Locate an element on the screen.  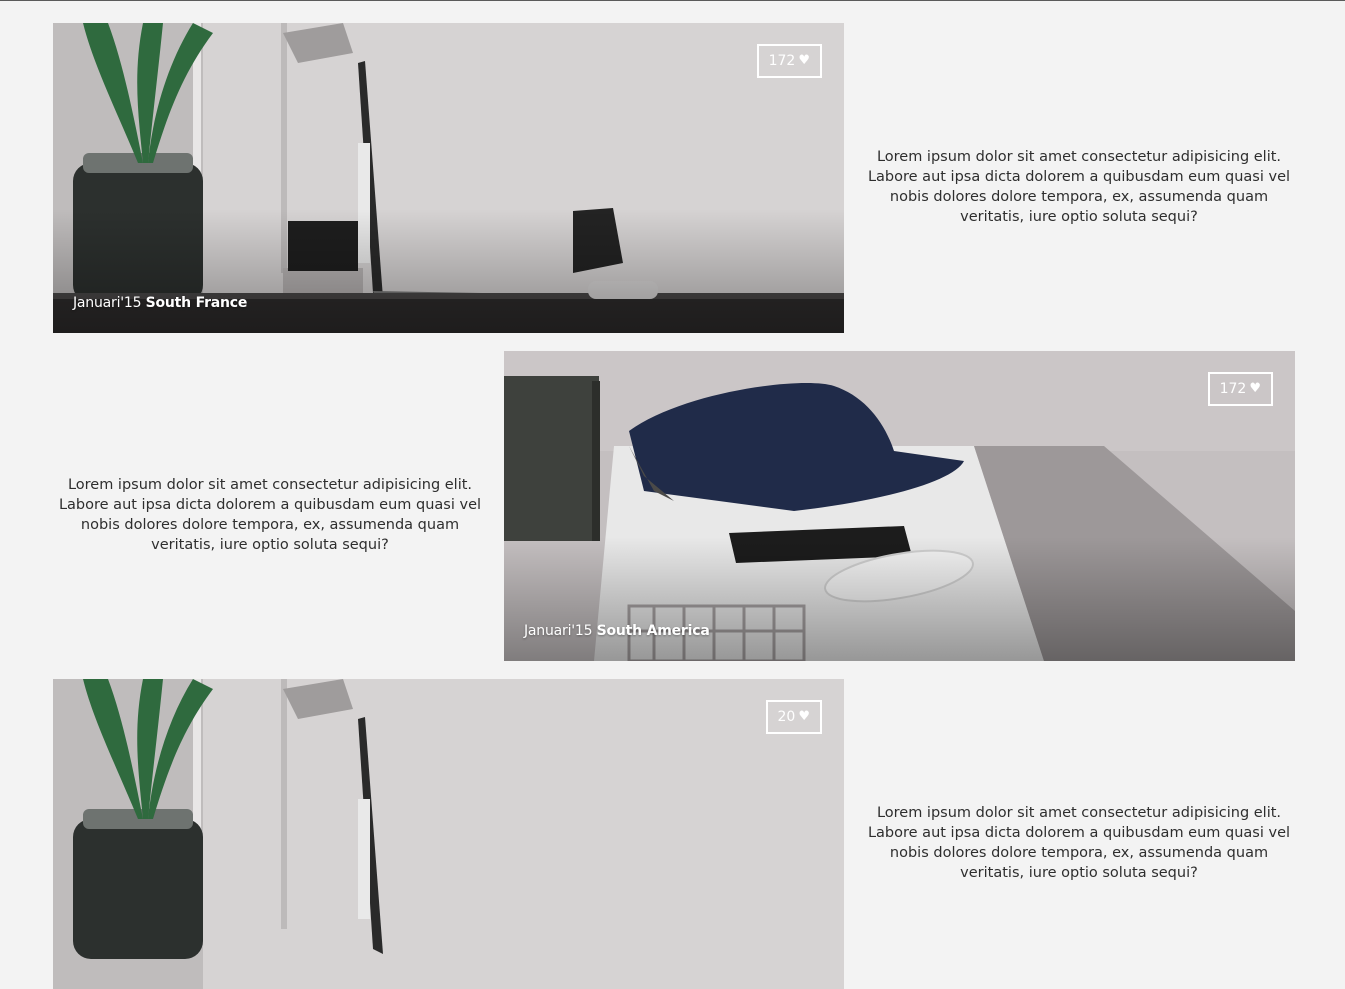
photo-caption: Januari'15 South America is located at coordinates (617, 631).